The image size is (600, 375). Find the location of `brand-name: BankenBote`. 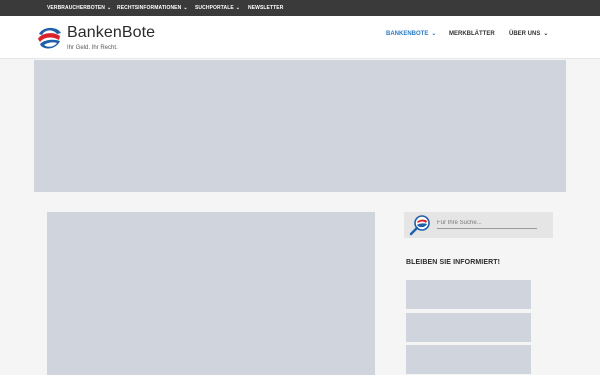

brand-name: BankenBote is located at coordinates (111, 33).